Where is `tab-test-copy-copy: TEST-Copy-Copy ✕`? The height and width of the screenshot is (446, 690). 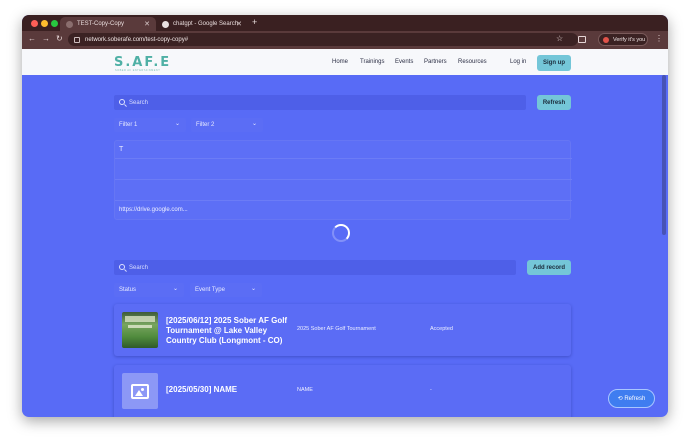
tab-test-copy-copy: TEST-Copy-Copy ✕ is located at coordinates (108, 24).